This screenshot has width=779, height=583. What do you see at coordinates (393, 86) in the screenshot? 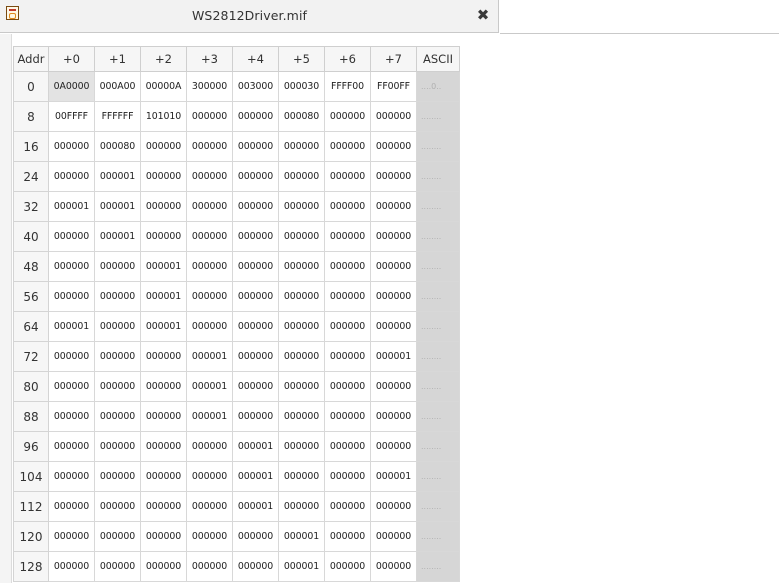
I see `memory-cell: FF00FF` at bounding box center [393, 86].